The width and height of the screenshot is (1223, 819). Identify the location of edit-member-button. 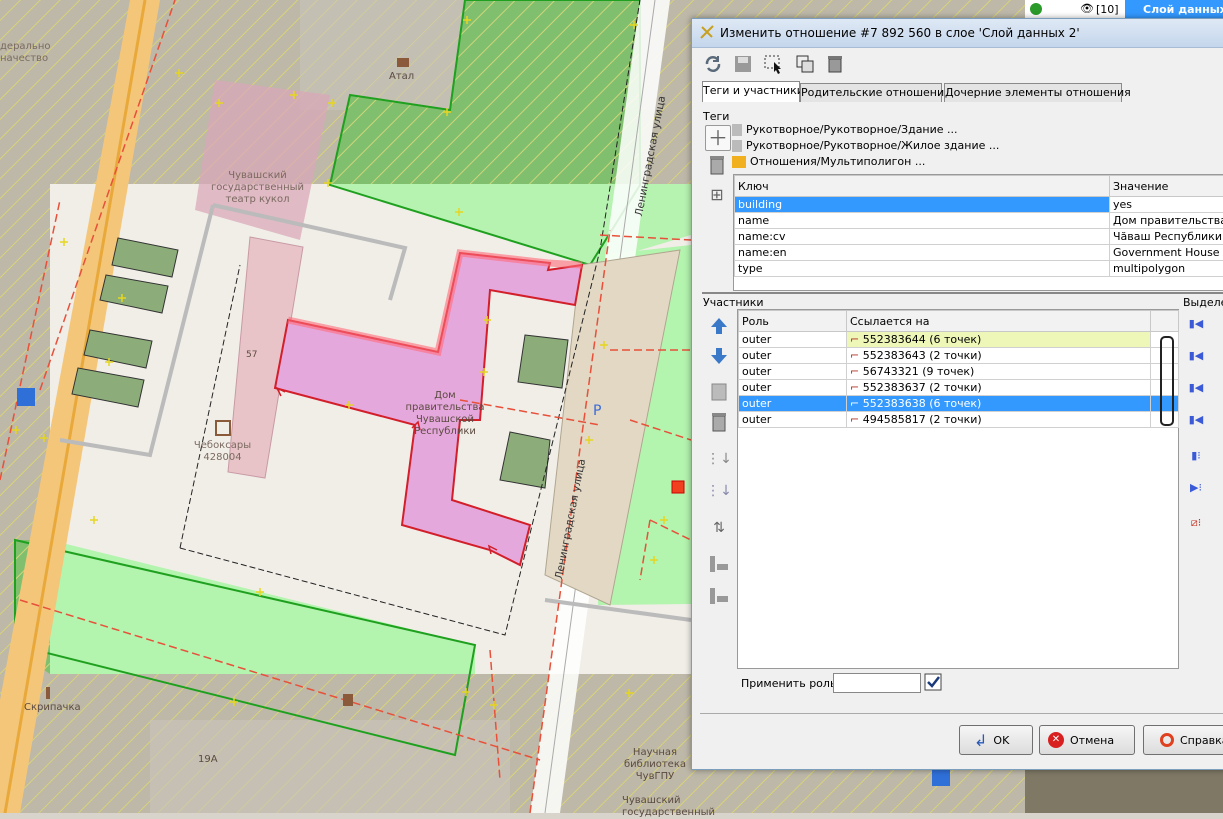
(719, 392).